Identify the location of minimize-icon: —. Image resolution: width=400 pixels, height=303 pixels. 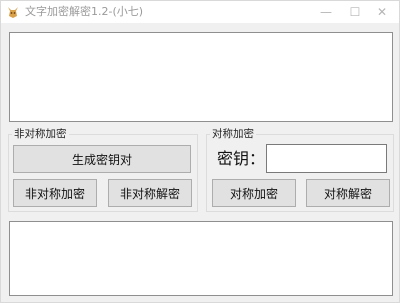
(326, 12).